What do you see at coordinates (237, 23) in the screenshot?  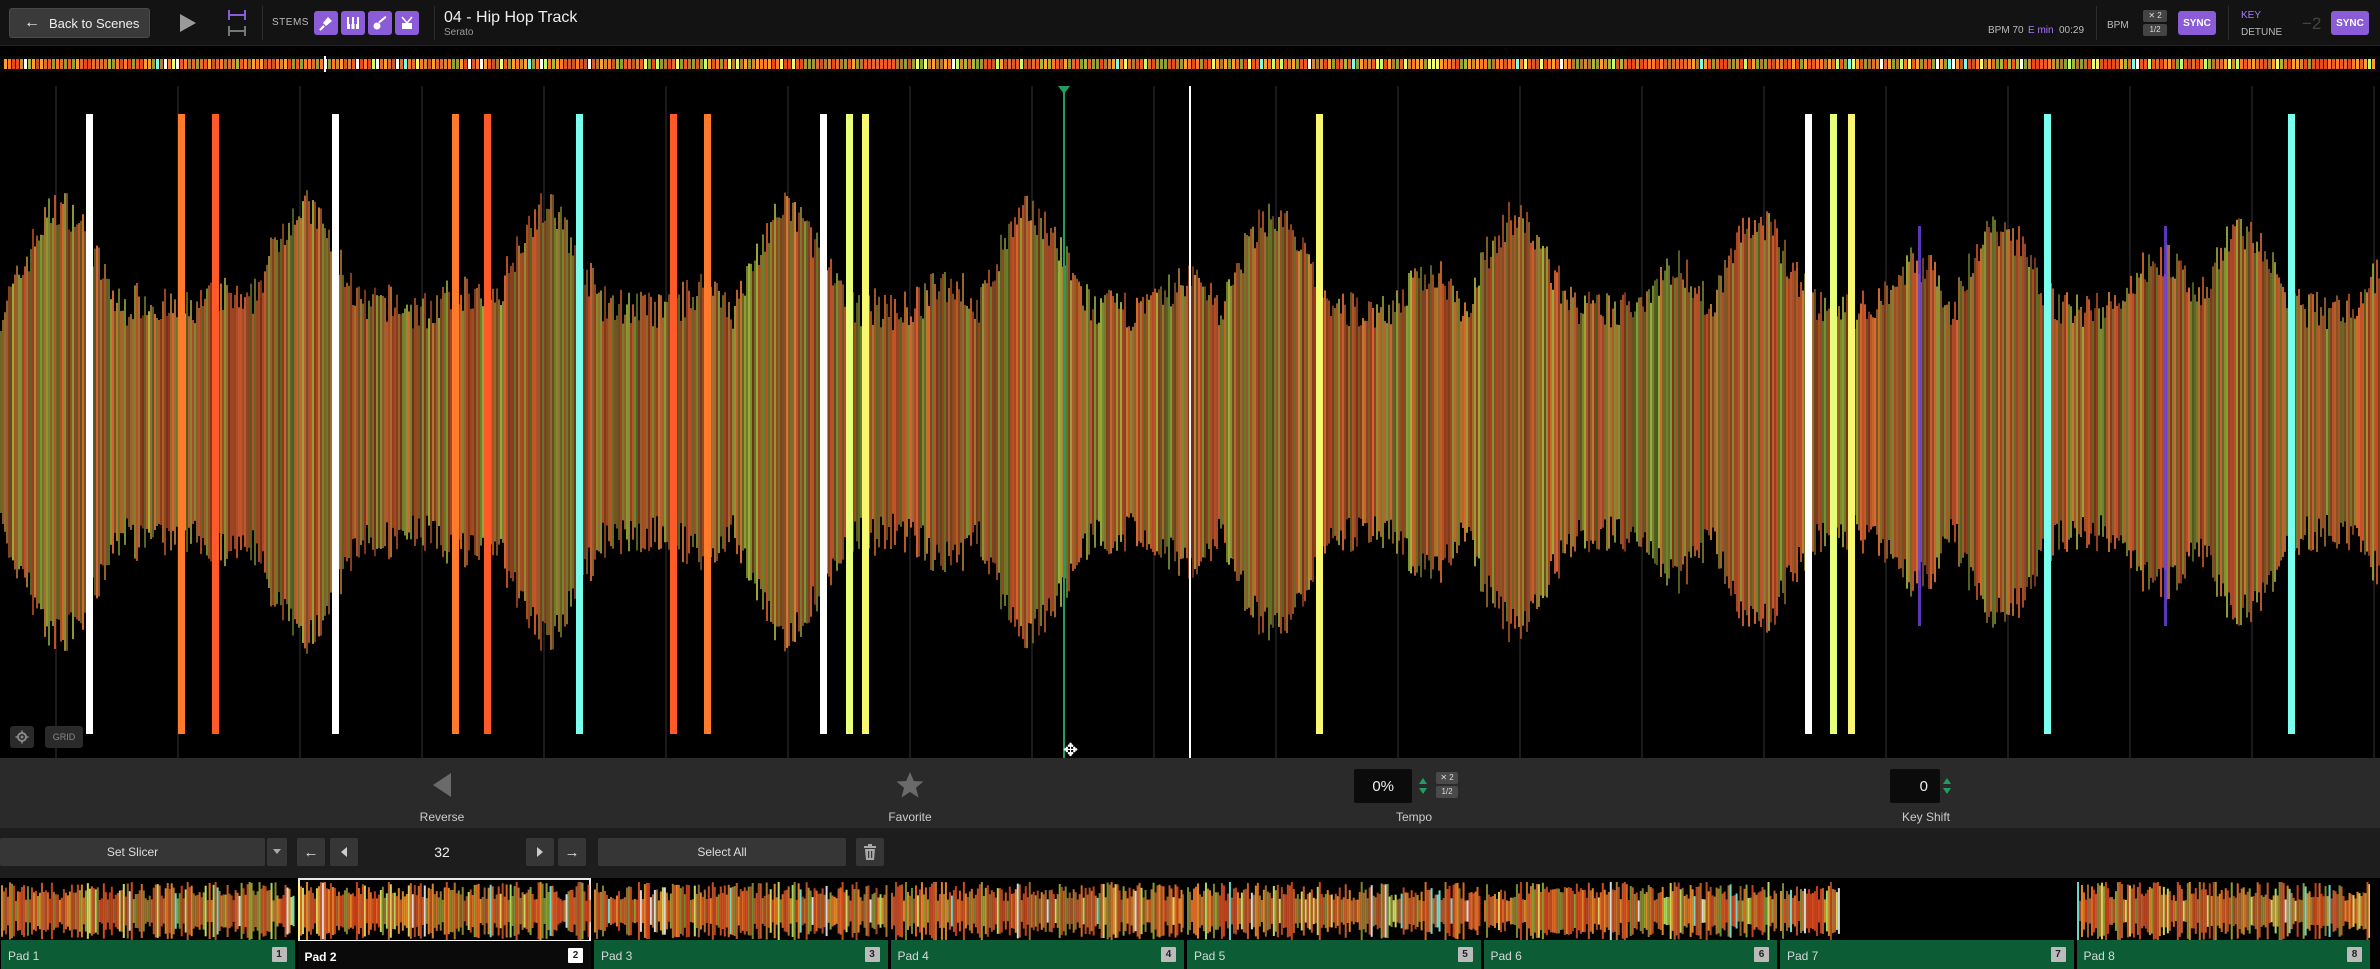 I see `loop-range-icon` at bounding box center [237, 23].